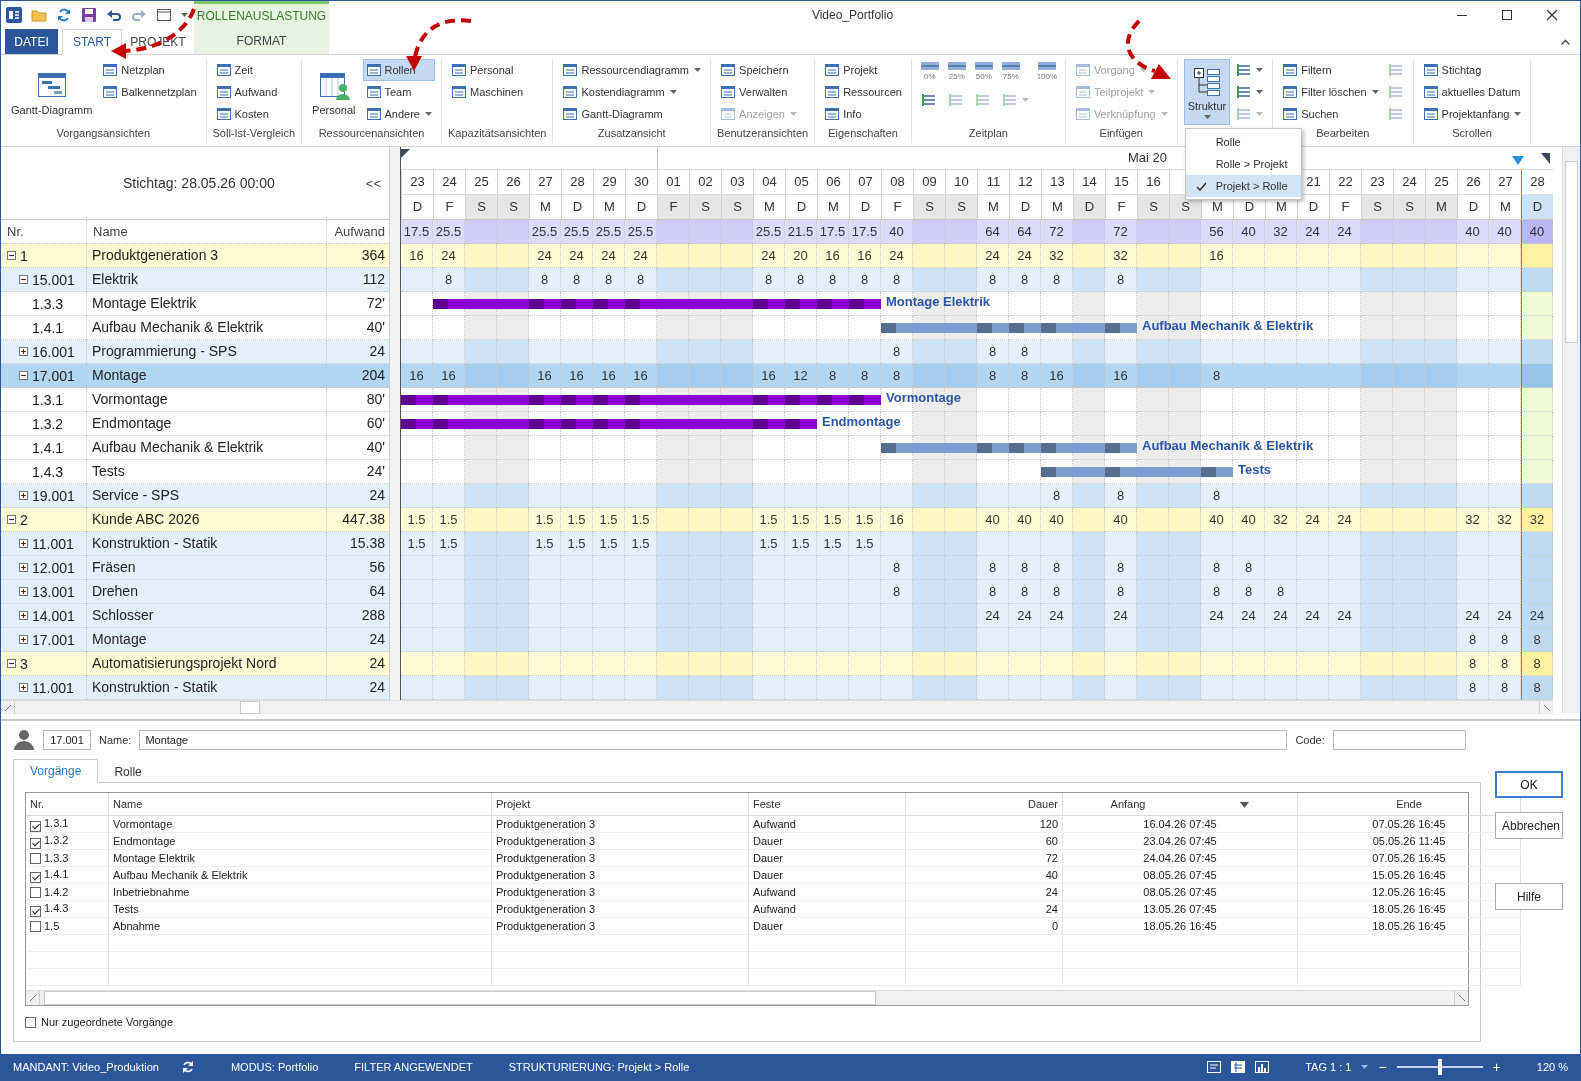  I want to click on table-row: 16.001 Programmierung - SPS 24, so click(195, 352).